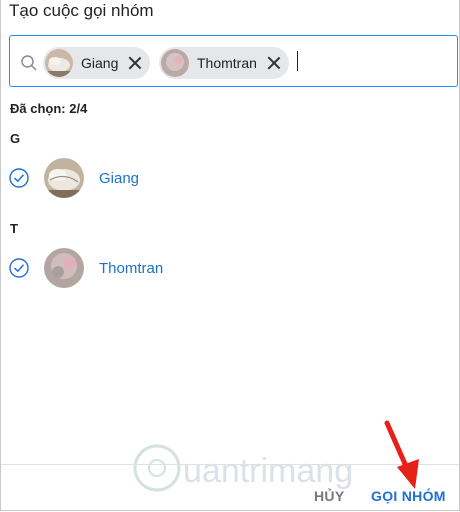 The height and width of the screenshot is (512, 460). I want to click on selected-chip-giang: Giang, so click(97, 63).